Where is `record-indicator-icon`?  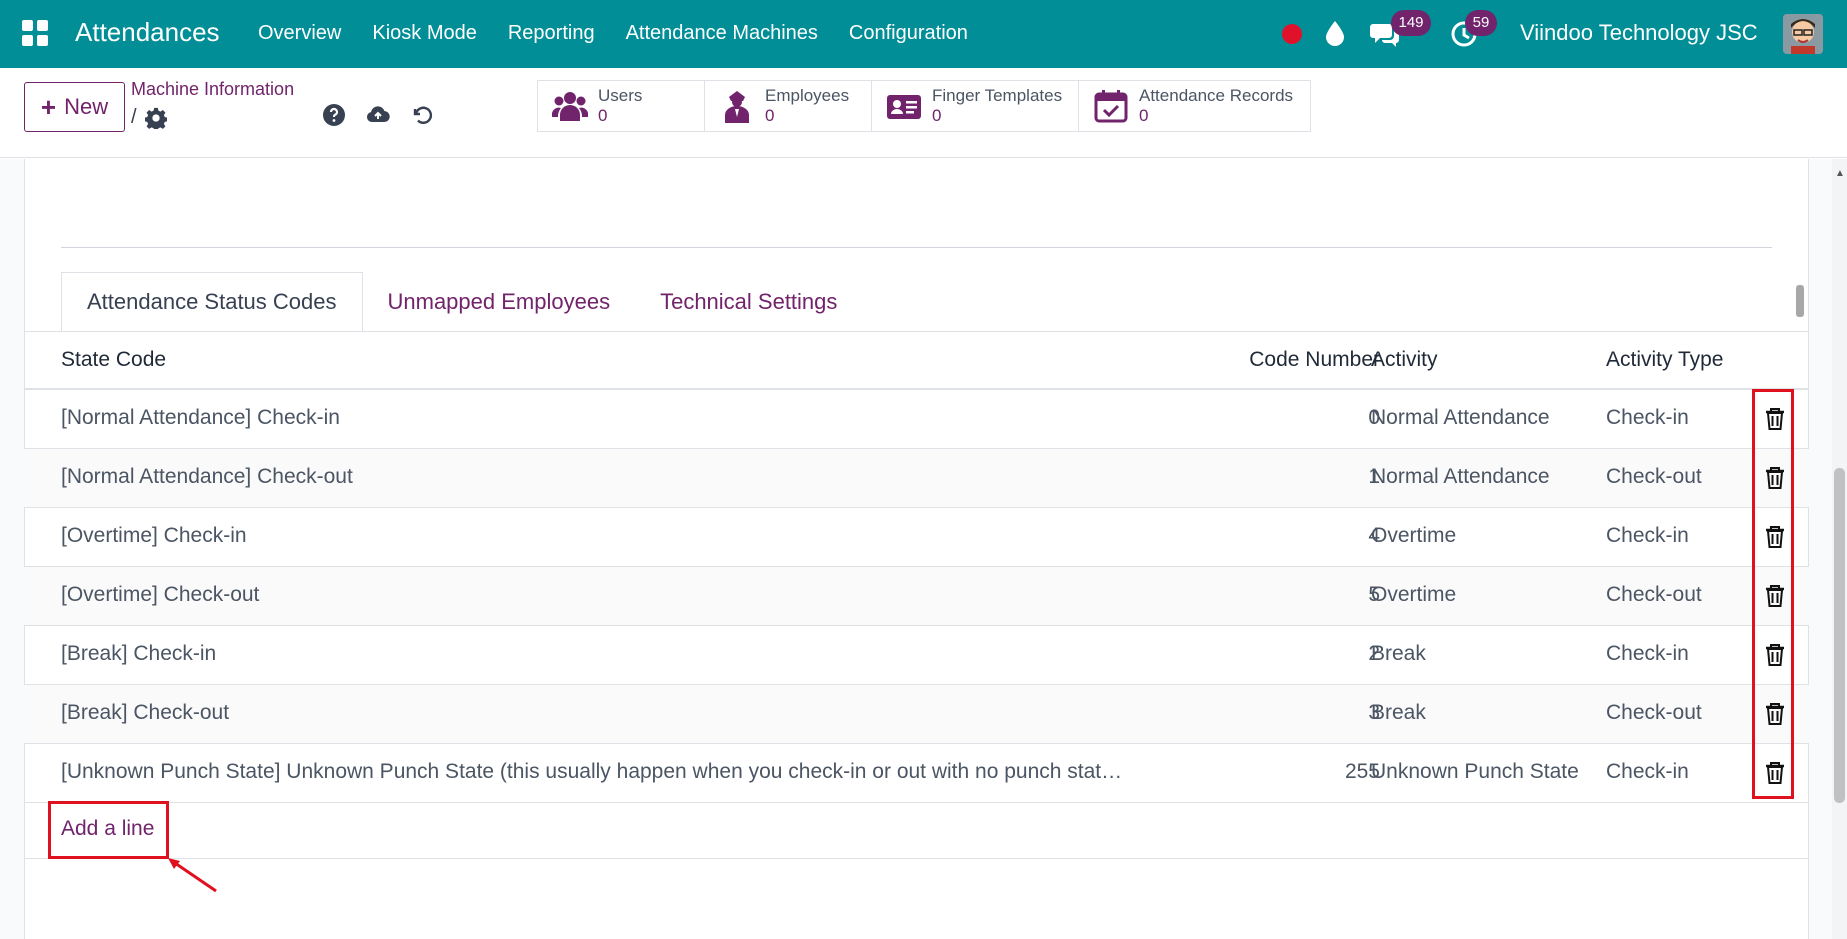
record-indicator-icon is located at coordinates (1292, 34).